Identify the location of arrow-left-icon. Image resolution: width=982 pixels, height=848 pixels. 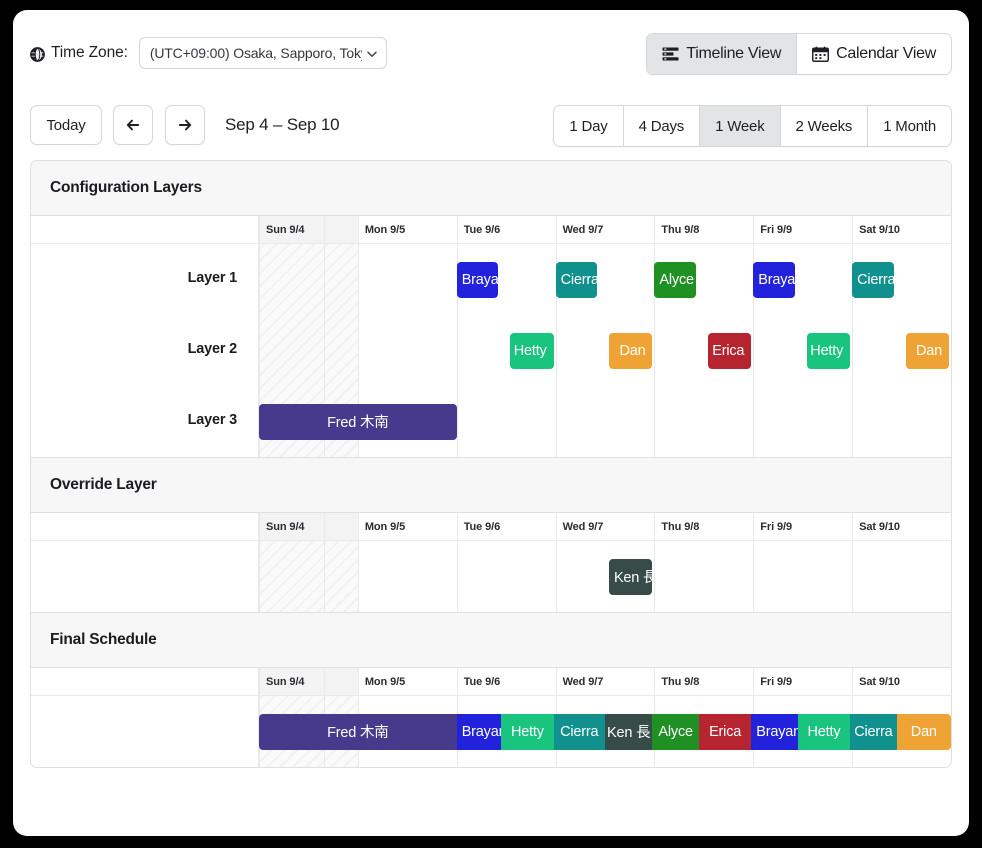
(133, 125).